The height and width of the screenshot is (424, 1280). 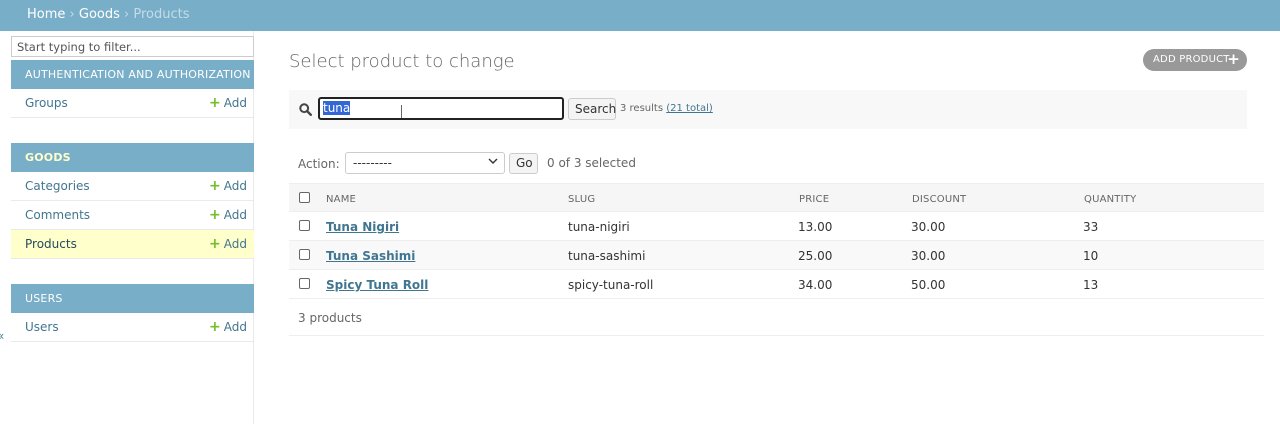 I want to click on add-product-label: ADD PRODUCT, so click(x=1191, y=59).